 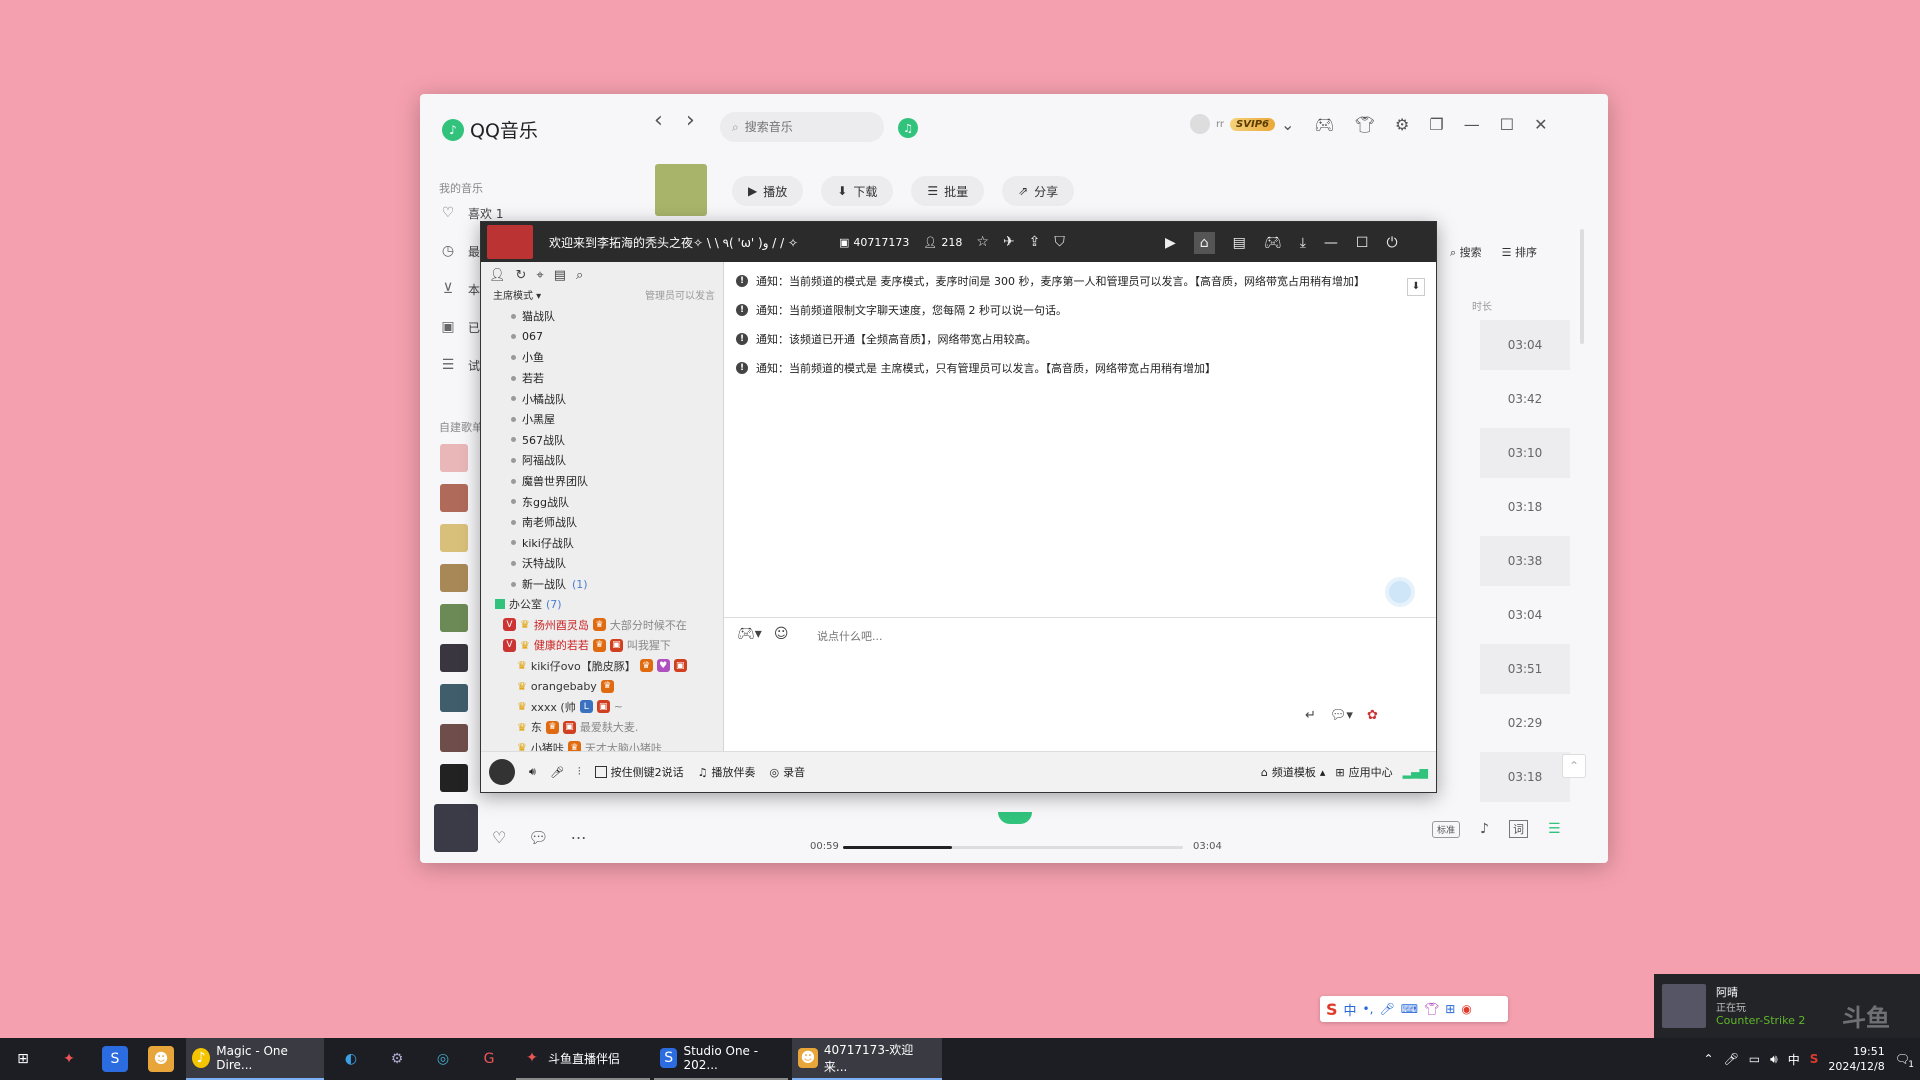 What do you see at coordinates (579, 275) in the screenshot?
I see `search-icon: ⌕` at bounding box center [579, 275].